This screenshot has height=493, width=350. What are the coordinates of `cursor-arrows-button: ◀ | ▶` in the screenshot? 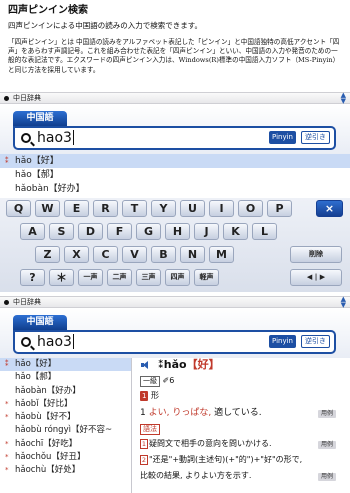 It's located at (316, 277).